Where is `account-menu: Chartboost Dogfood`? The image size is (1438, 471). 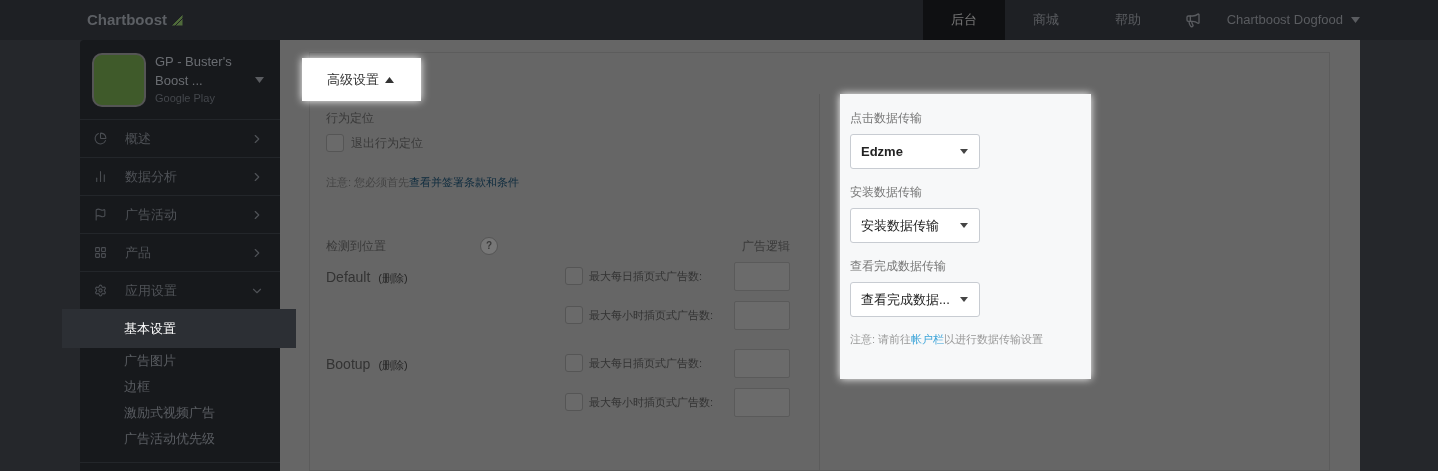
account-menu: Chartboost Dogfood is located at coordinates (1293, 20).